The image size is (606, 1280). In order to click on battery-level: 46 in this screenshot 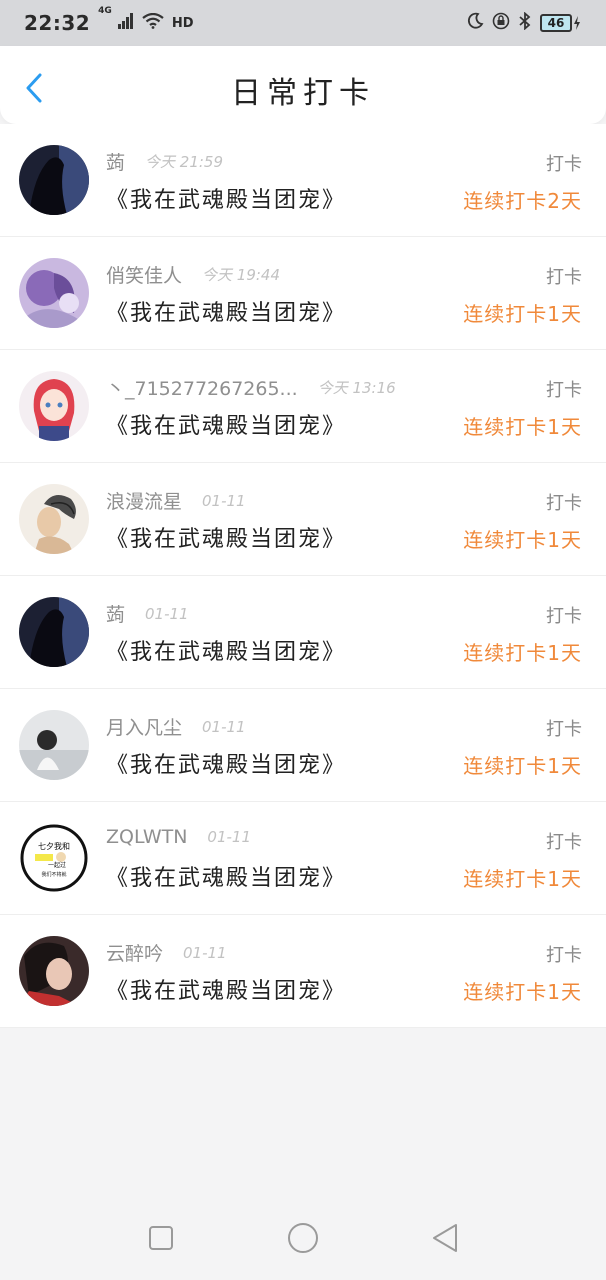, I will do `click(556, 23)`.